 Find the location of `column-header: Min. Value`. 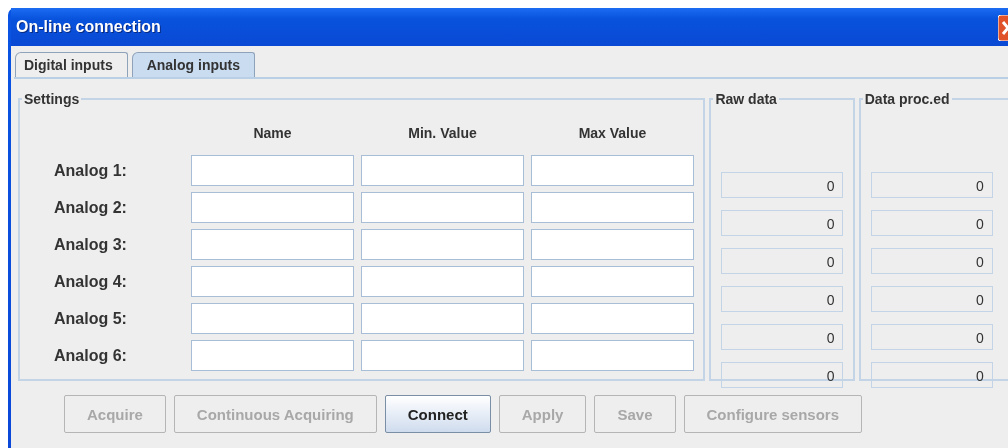

column-header: Min. Value is located at coordinates (442, 134).